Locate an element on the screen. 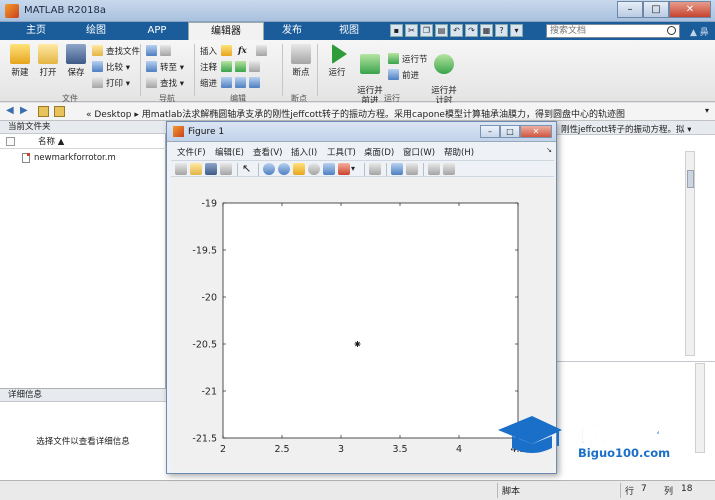 This screenshot has height=500, width=715. hide-plot-tools-icon is located at coordinates (434, 169).